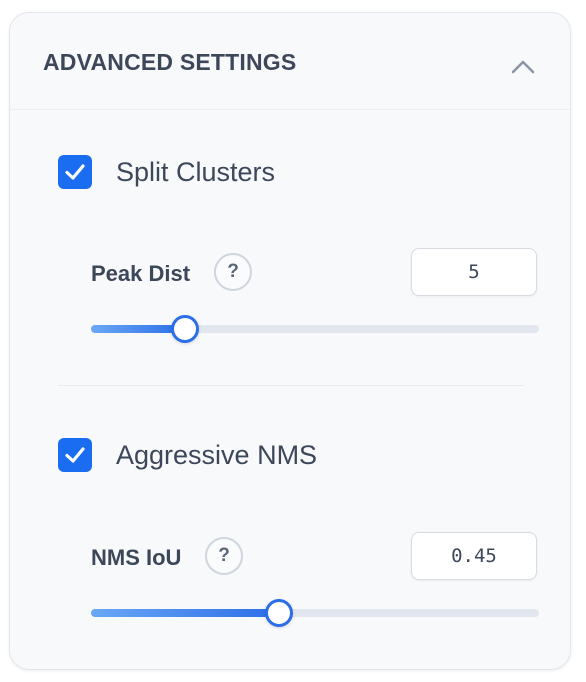 This screenshot has width=586, height=682. What do you see at coordinates (279, 613) in the screenshot?
I see `nms-iou-slider-thumb` at bounding box center [279, 613].